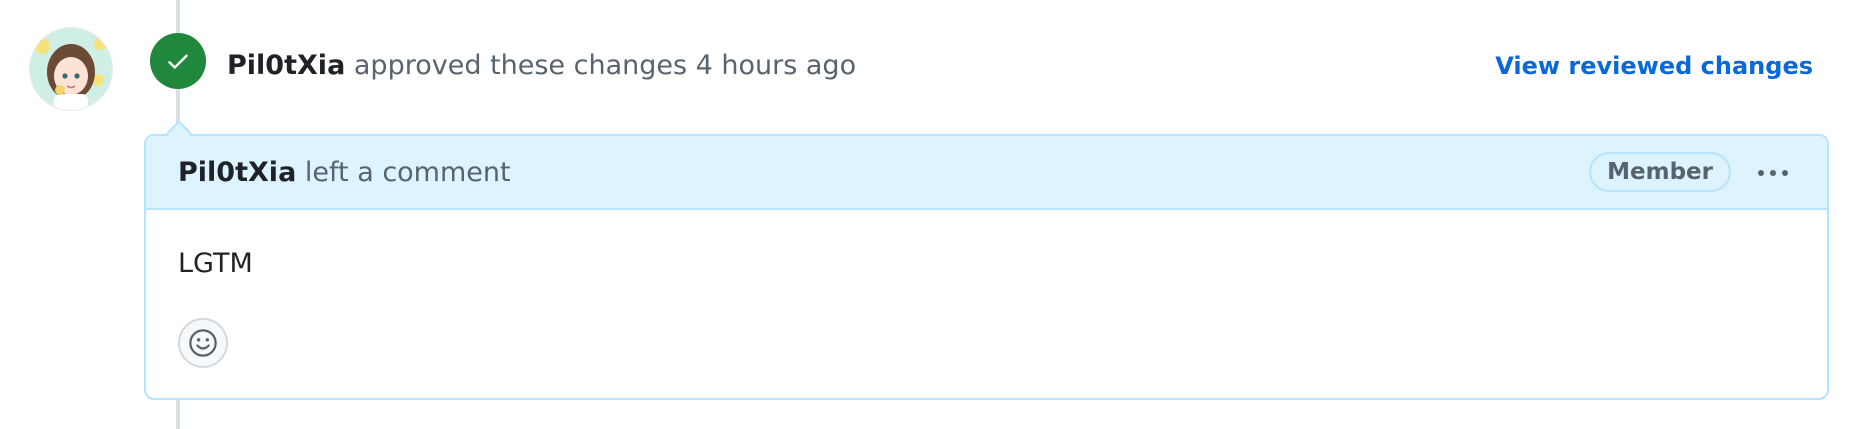 Image resolution: width=1871 pixels, height=429 pixels. I want to click on add-reaction-button, so click(203, 343).